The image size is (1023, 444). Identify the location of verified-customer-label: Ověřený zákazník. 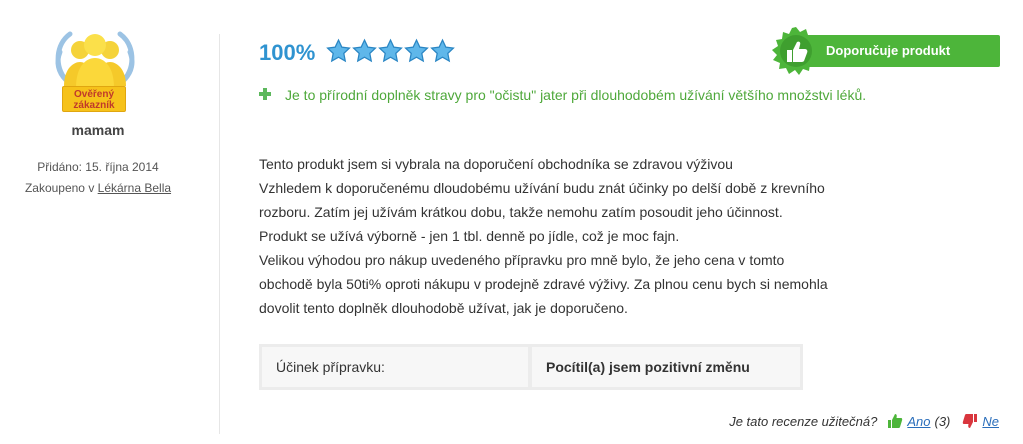
(94, 99).